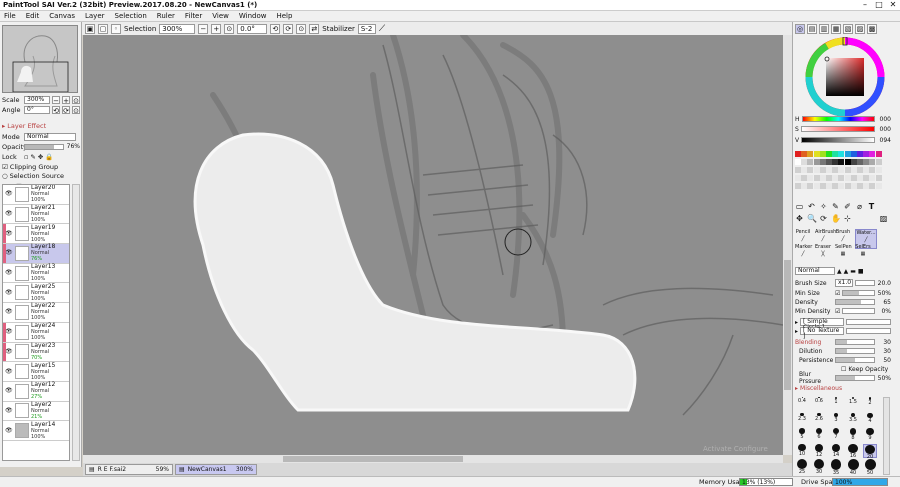 This screenshot has height=487, width=900. Describe the element at coordinates (33, 16) in the screenshot. I see `menu-edit: Edit` at that location.